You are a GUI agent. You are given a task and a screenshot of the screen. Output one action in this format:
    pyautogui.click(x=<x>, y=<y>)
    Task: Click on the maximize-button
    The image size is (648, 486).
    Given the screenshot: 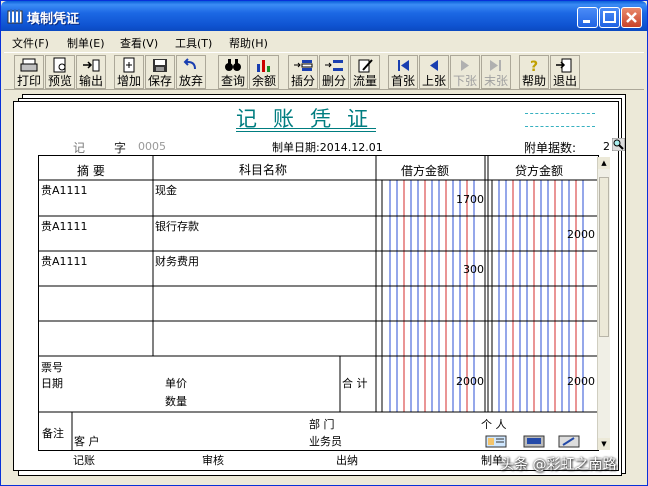 What is the action you would take?
    pyautogui.click(x=609, y=17)
    